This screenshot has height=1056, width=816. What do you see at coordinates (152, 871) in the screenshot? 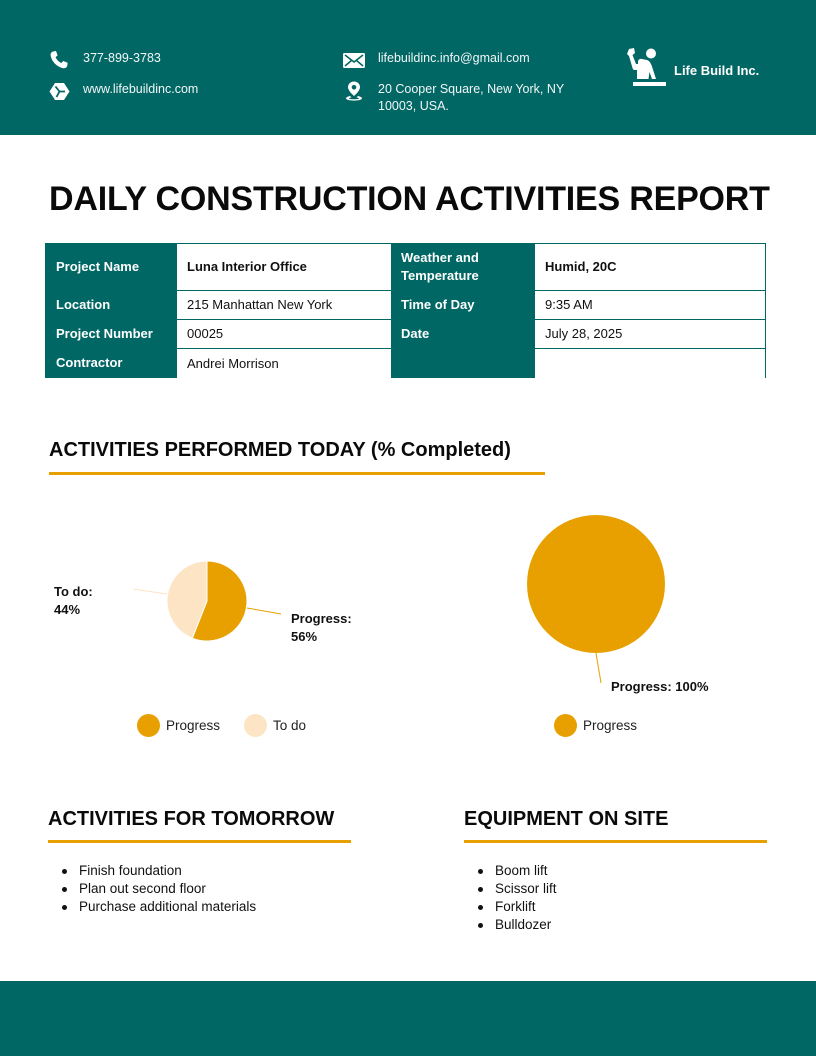
I see `list-item: Finish foundation` at bounding box center [152, 871].